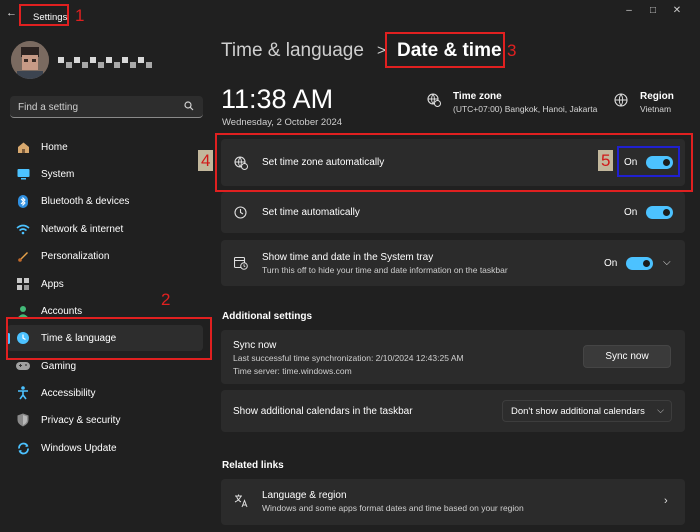  What do you see at coordinates (23, 147) in the screenshot?
I see `home-icon` at bounding box center [23, 147].